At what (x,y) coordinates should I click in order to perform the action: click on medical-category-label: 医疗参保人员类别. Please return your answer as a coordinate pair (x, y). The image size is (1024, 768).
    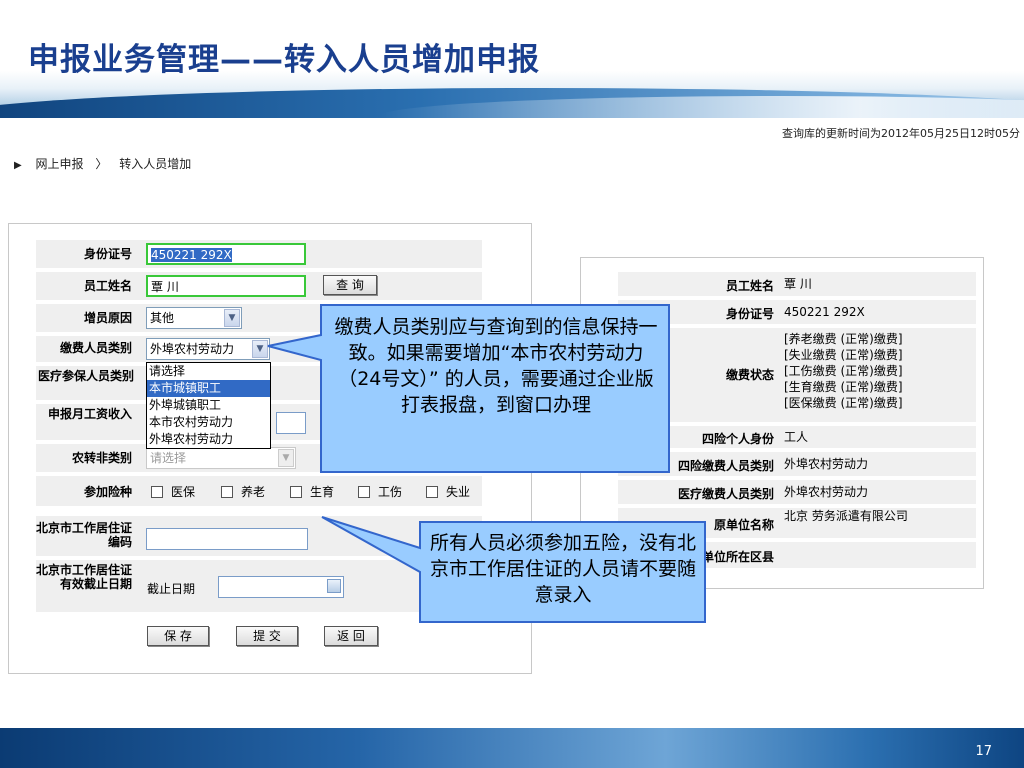
    Looking at the image, I should click on (86, 376).